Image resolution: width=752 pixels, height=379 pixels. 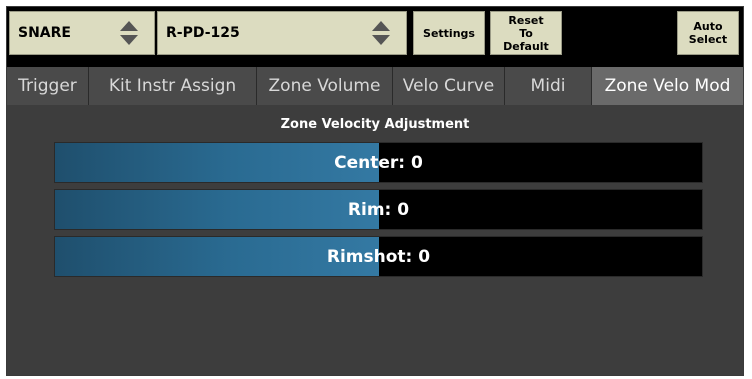 I want to click on auto-select-button: Auto Select, so click(x=708, y=33).